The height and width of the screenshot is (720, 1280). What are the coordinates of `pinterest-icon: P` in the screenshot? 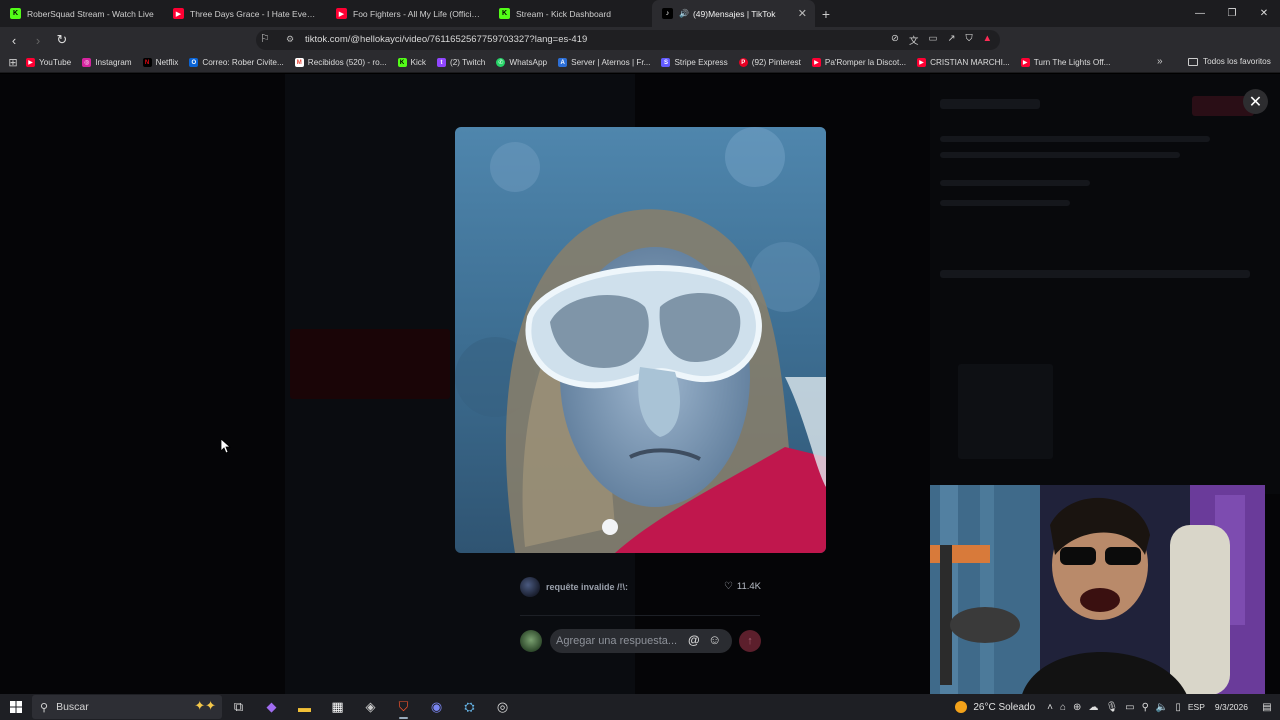 It's located at (743, 62).